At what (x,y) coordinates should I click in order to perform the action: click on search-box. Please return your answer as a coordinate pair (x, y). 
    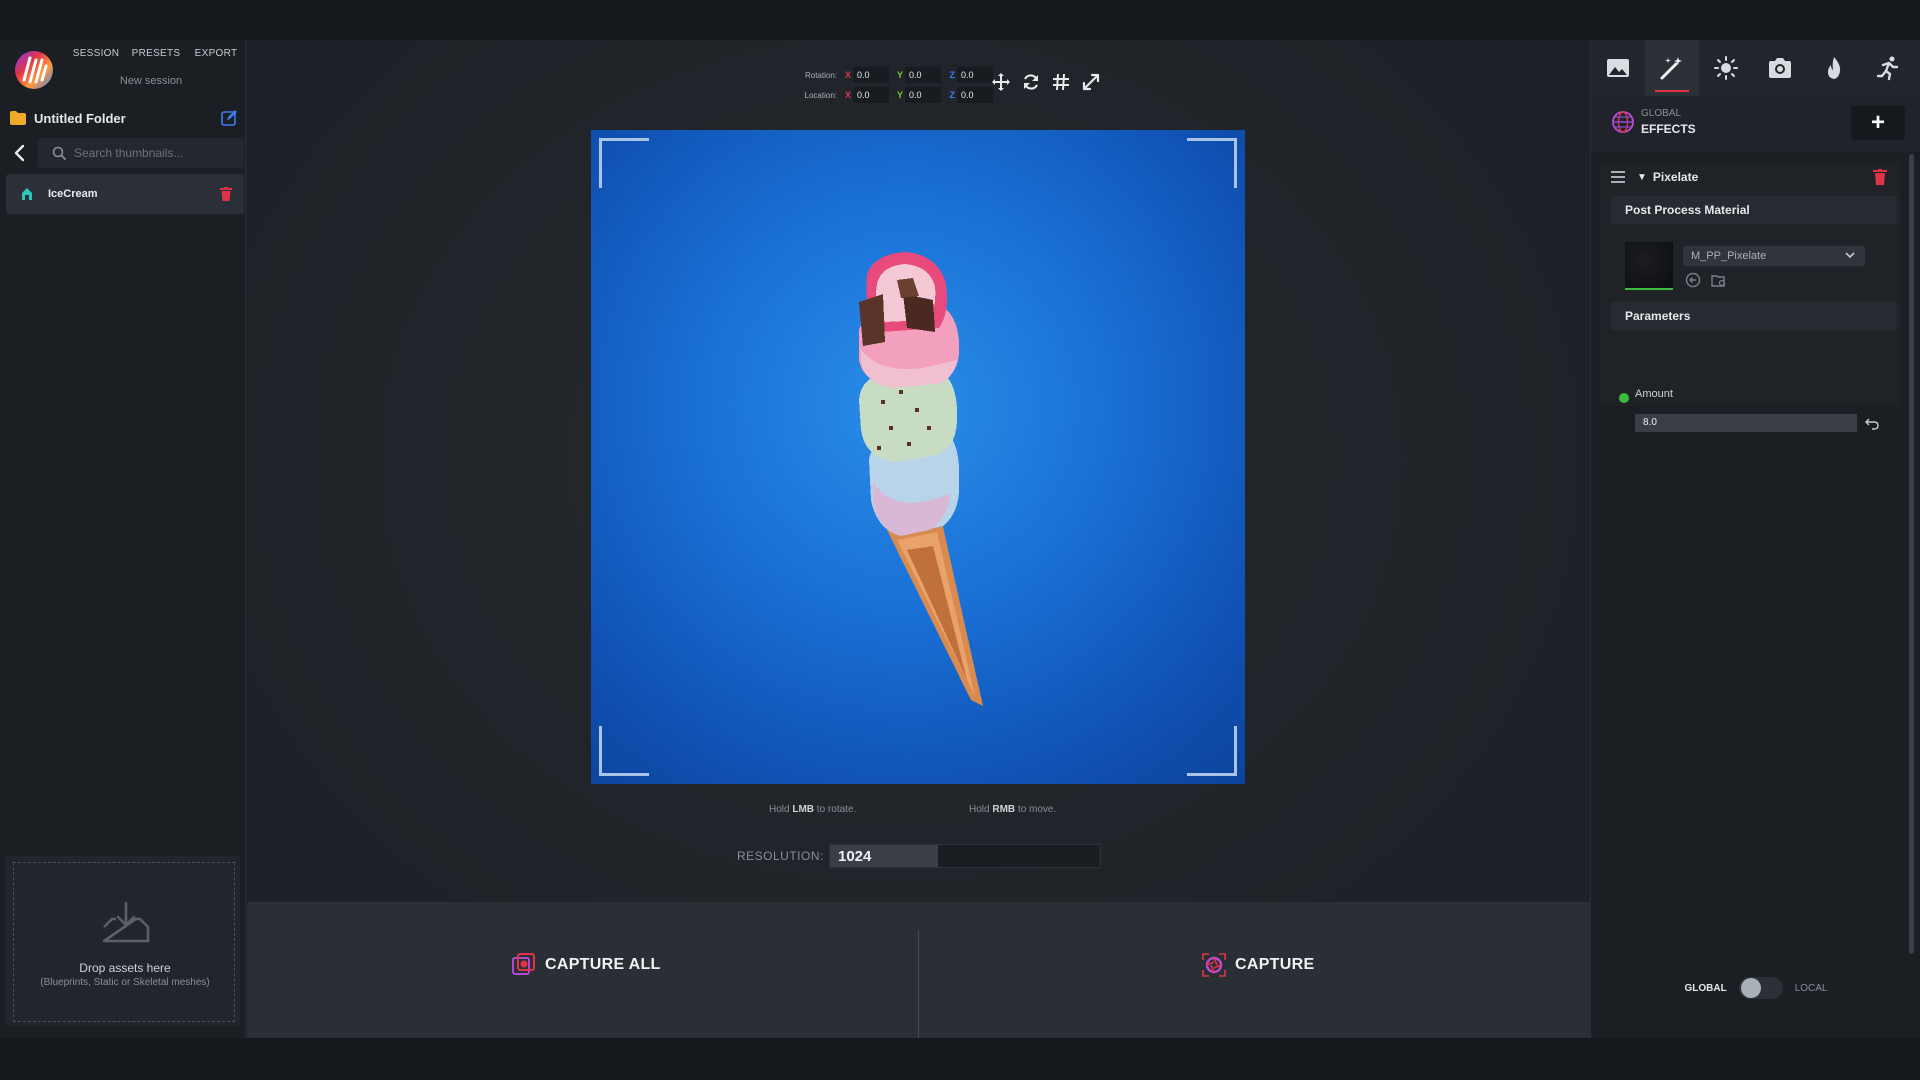
    Looking at the image, I should click on (141, 153).